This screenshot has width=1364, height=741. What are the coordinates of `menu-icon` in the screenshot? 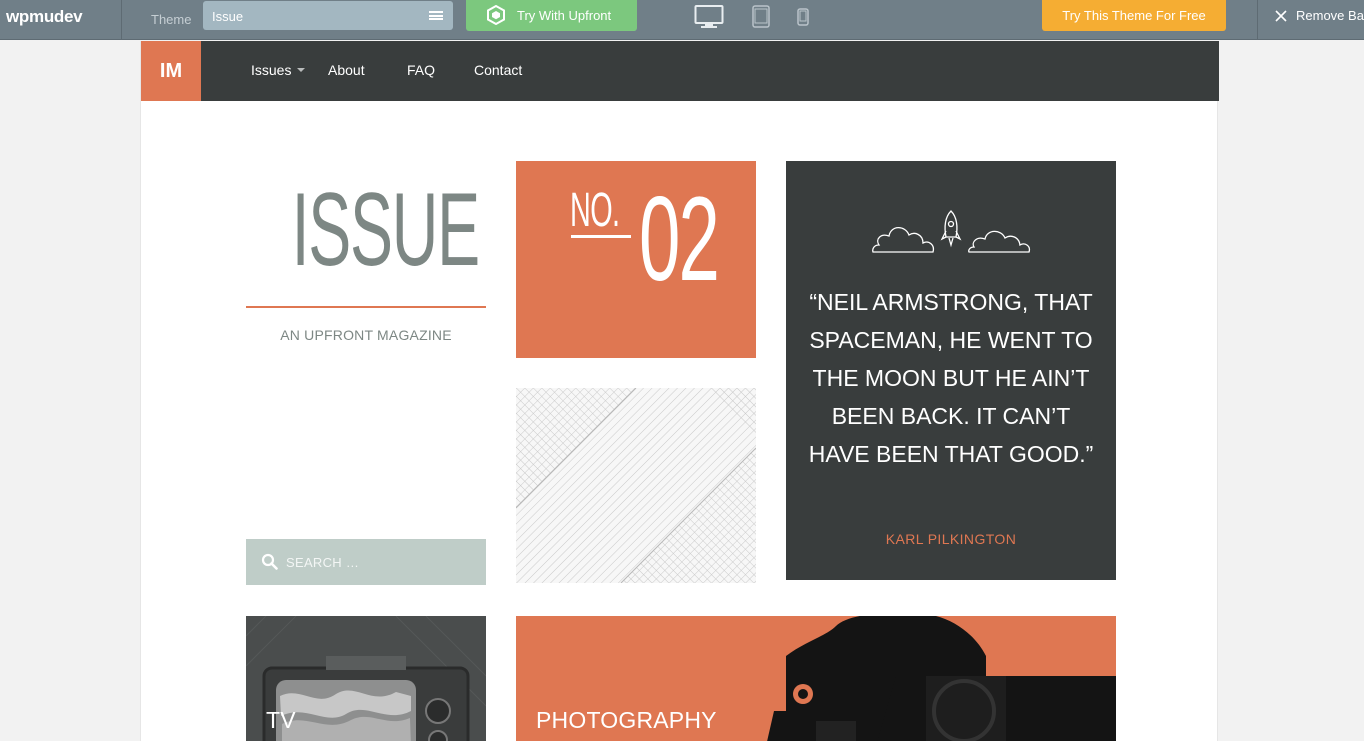 It's located at (436, 15).